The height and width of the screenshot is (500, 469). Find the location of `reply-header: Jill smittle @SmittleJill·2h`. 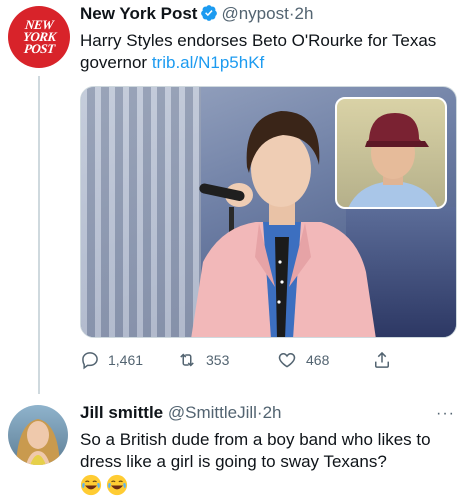

reply-header: Jill smittle @SmittleJill·2h is located at coordinates (181, 413).